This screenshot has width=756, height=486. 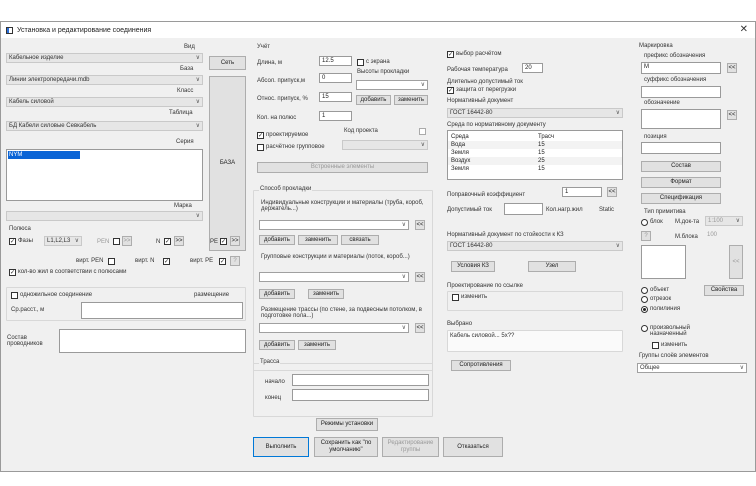 I want to click on oboz-input, so click(x=681, y=119).